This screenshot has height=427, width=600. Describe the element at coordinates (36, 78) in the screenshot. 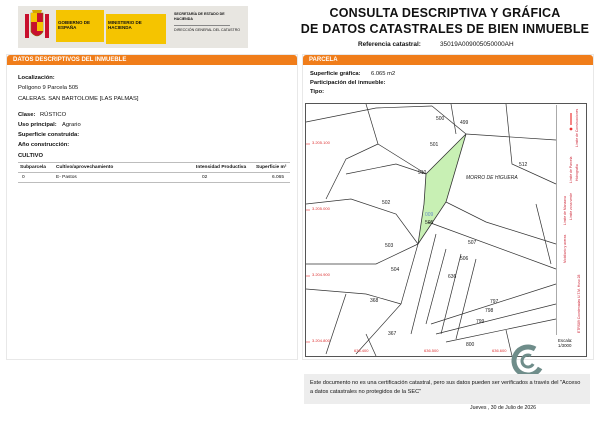

I see `localizacion-label: Localización:` at that location.